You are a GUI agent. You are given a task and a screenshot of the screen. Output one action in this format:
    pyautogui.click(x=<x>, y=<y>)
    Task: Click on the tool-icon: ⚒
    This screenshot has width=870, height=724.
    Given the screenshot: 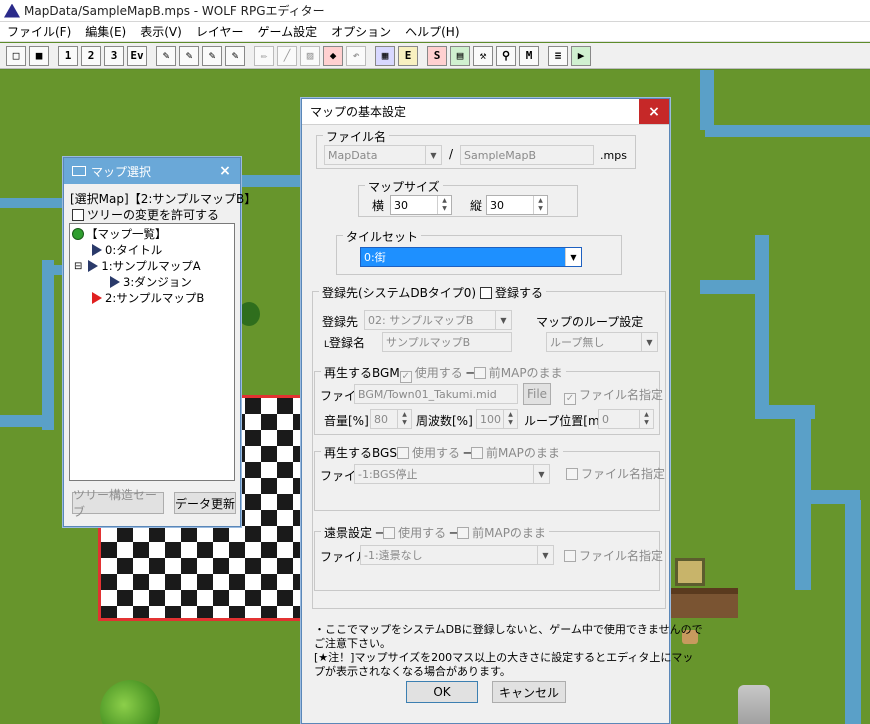 What is the action you would take?
    pyautogui.click(x=483, y=55)
    